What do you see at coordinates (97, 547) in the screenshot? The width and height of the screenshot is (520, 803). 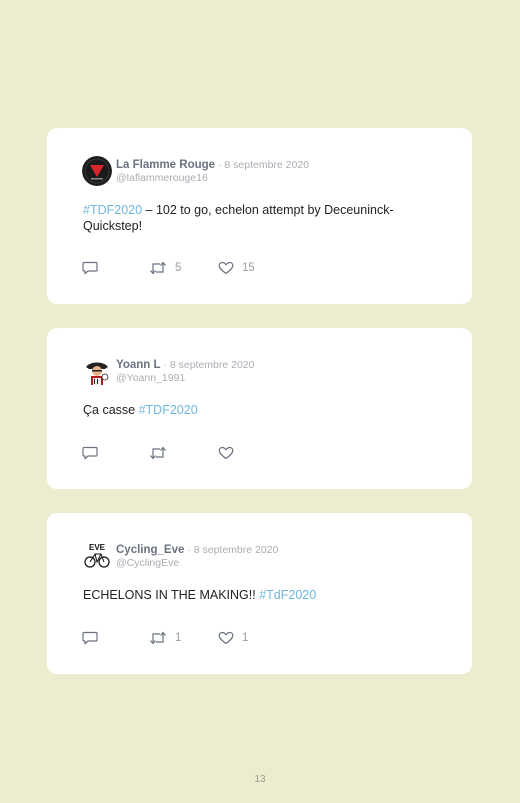 I see `avatar-logo-text: EVE` at bounding box center [97, 547].